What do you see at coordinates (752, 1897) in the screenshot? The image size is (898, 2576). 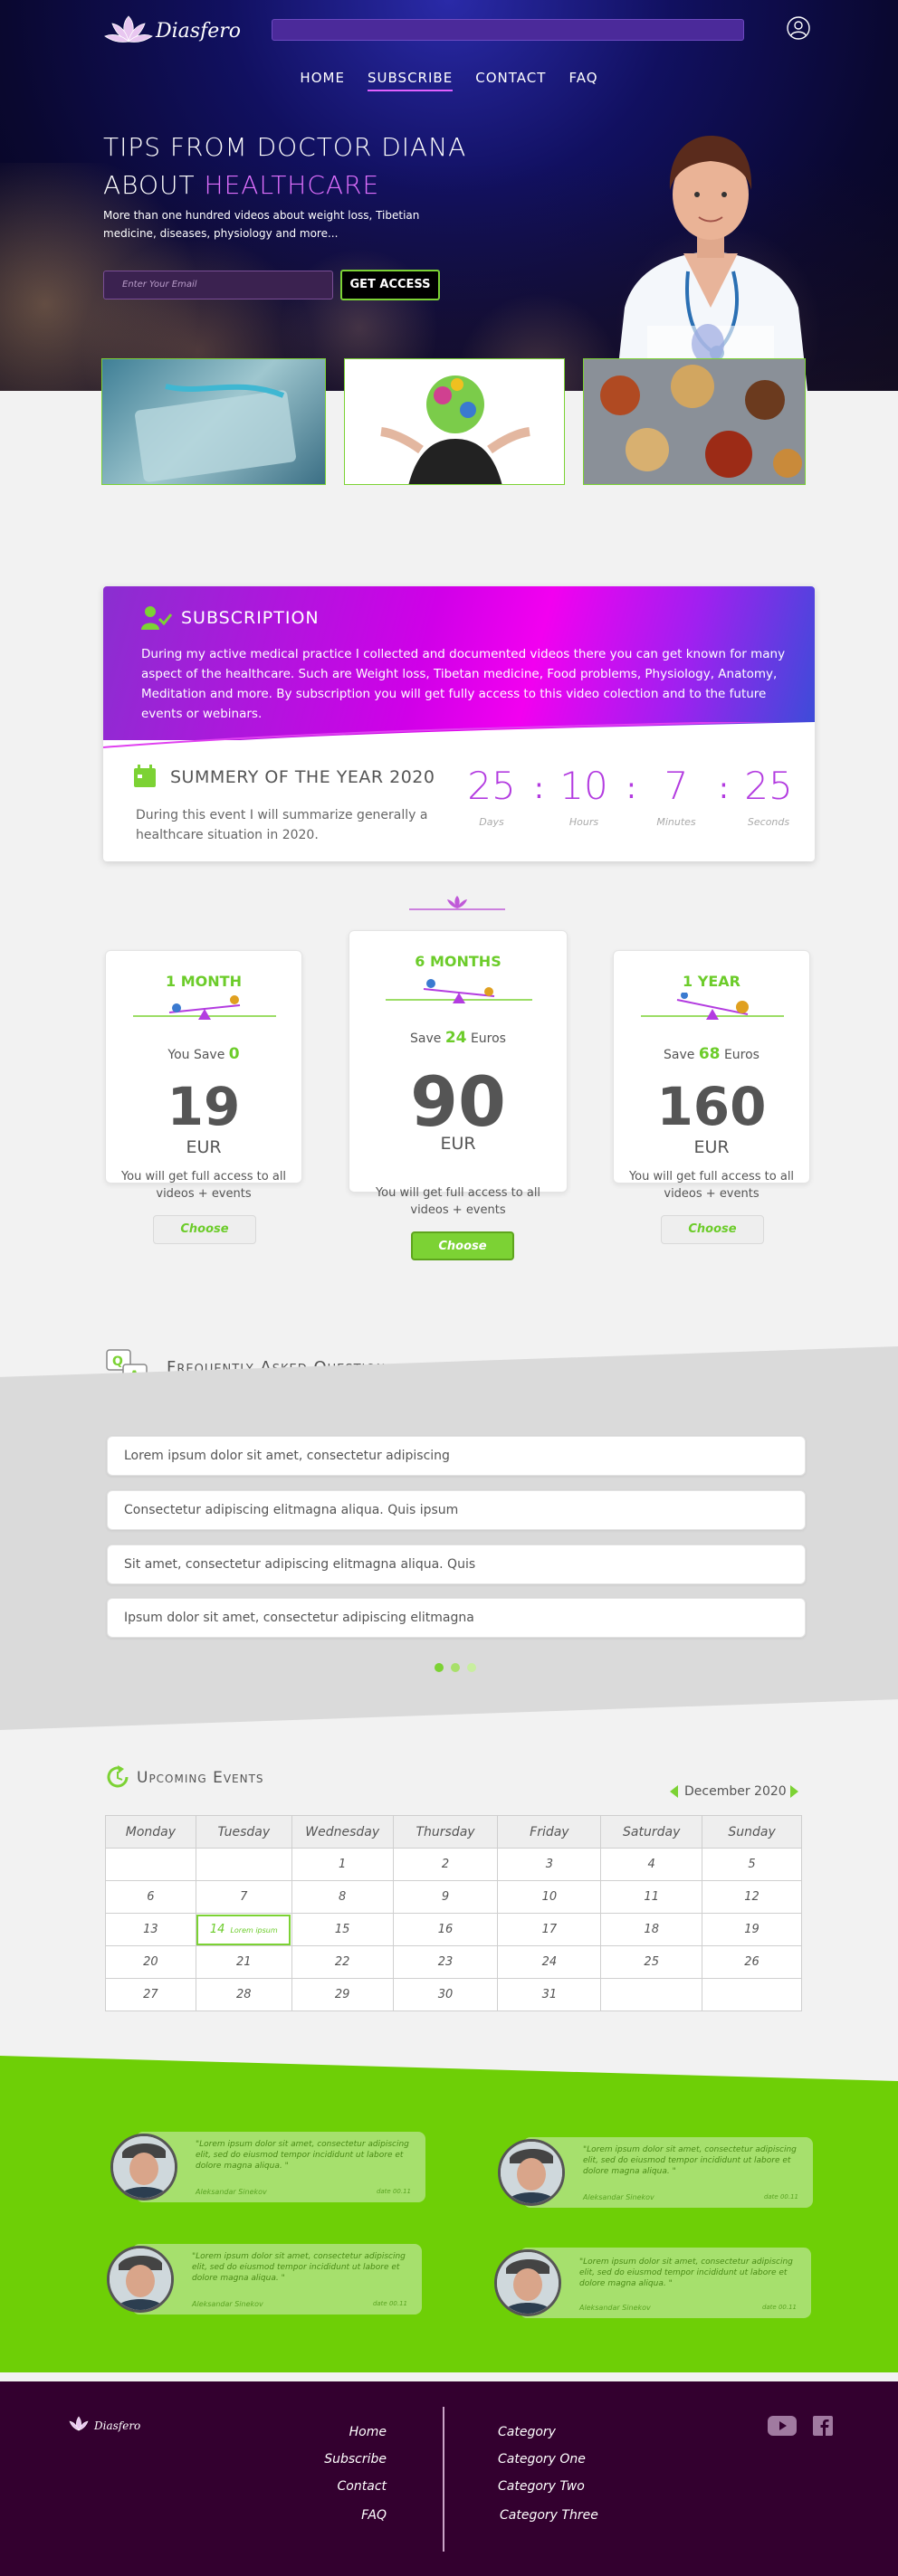 I see `calendar-day: 12` at bounding box center [752, 1897].